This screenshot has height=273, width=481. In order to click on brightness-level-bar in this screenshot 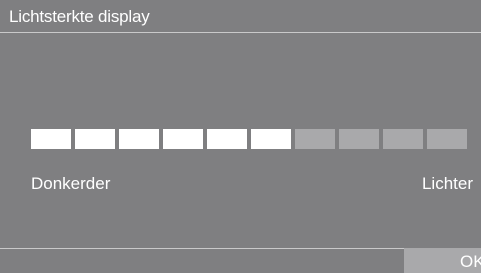, I will do `click(249, 139)`.